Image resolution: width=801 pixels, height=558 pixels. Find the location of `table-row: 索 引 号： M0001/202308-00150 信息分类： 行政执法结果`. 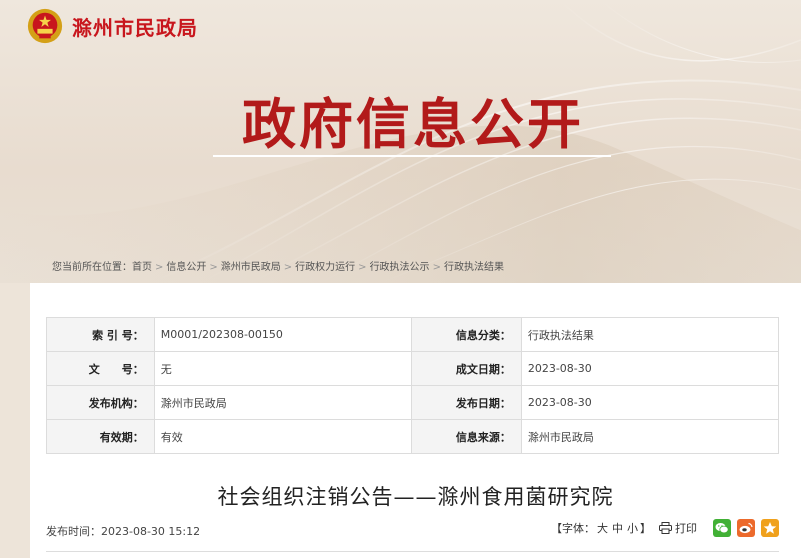

table-row: 索 引 号： M0001/202308-00150 信息分类： 行政执法结果 is located at coordinates (413, 334).